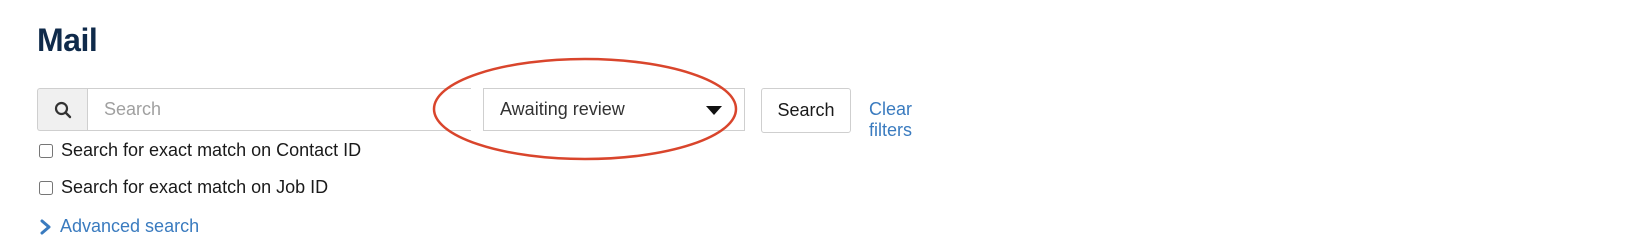 This screenshot has width=1632, height=252. What do you see at coordinates (211, 150) in the screenshot?
I see `exact-contact-id-label: Search for exact match on Contact ID` at bounding box center [211, 150].